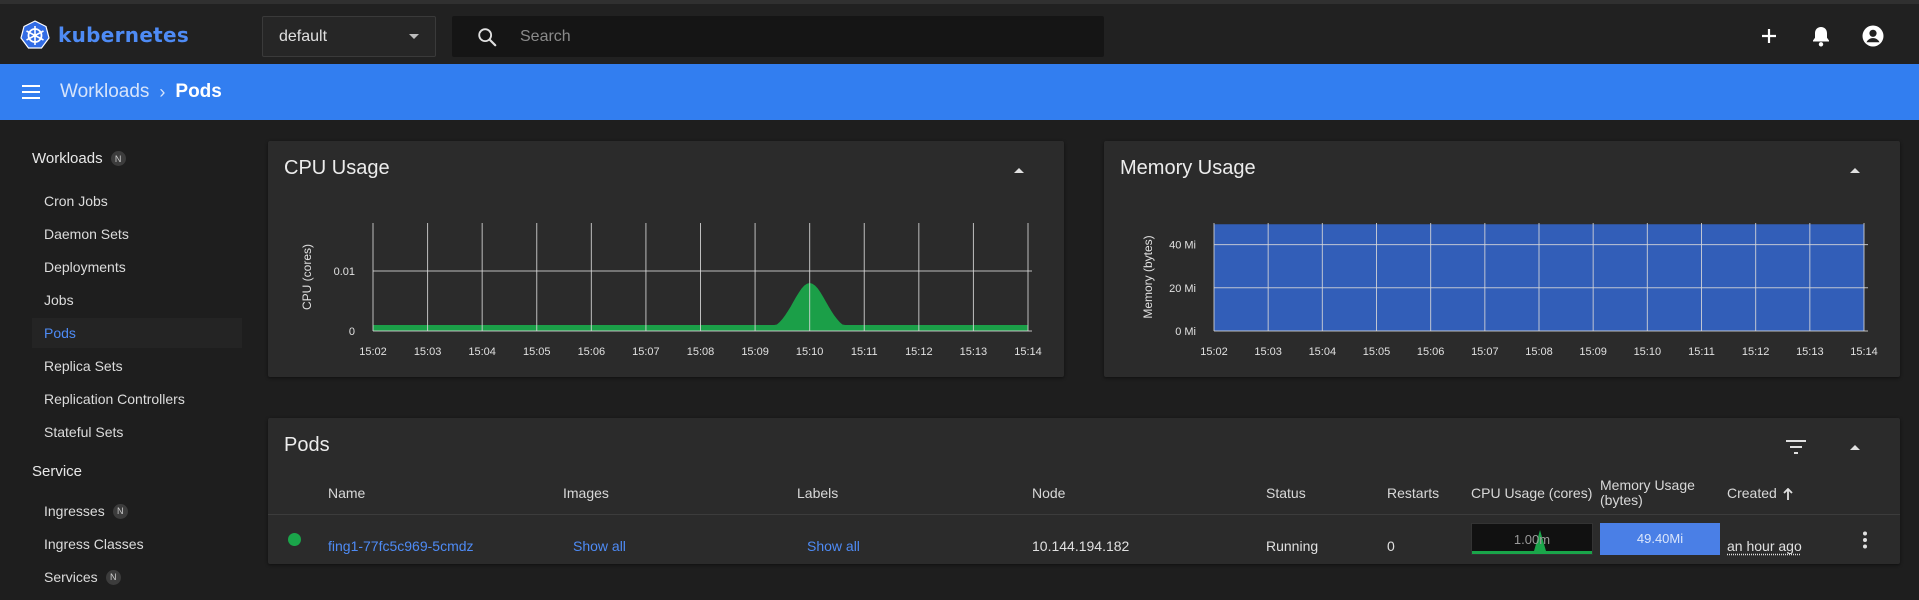 The image size is (1919, 600). Describe the element at coordinates (1286, 493) in the screenshot. I see `column-header-status: Status` at that location.